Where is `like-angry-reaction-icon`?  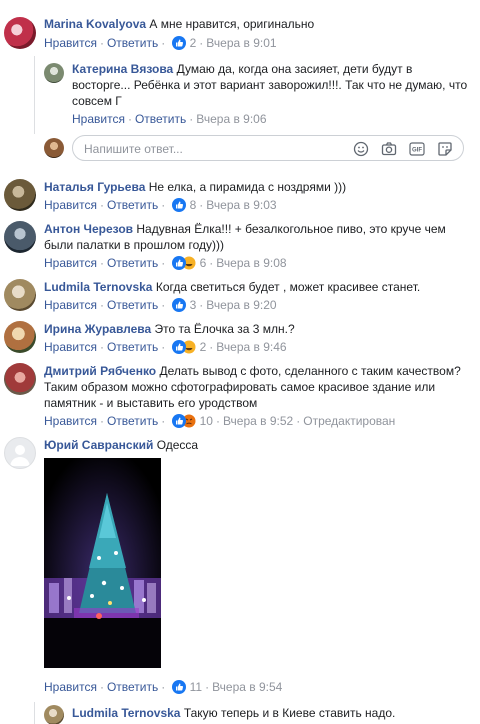
like-angry-reaction-icon is located at coordinates (183, 421).